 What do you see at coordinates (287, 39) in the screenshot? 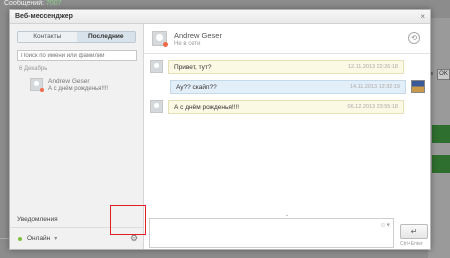
I see `chat-header: Andrew Geser Не в сети ⟲` at bounding box center [287, 39].